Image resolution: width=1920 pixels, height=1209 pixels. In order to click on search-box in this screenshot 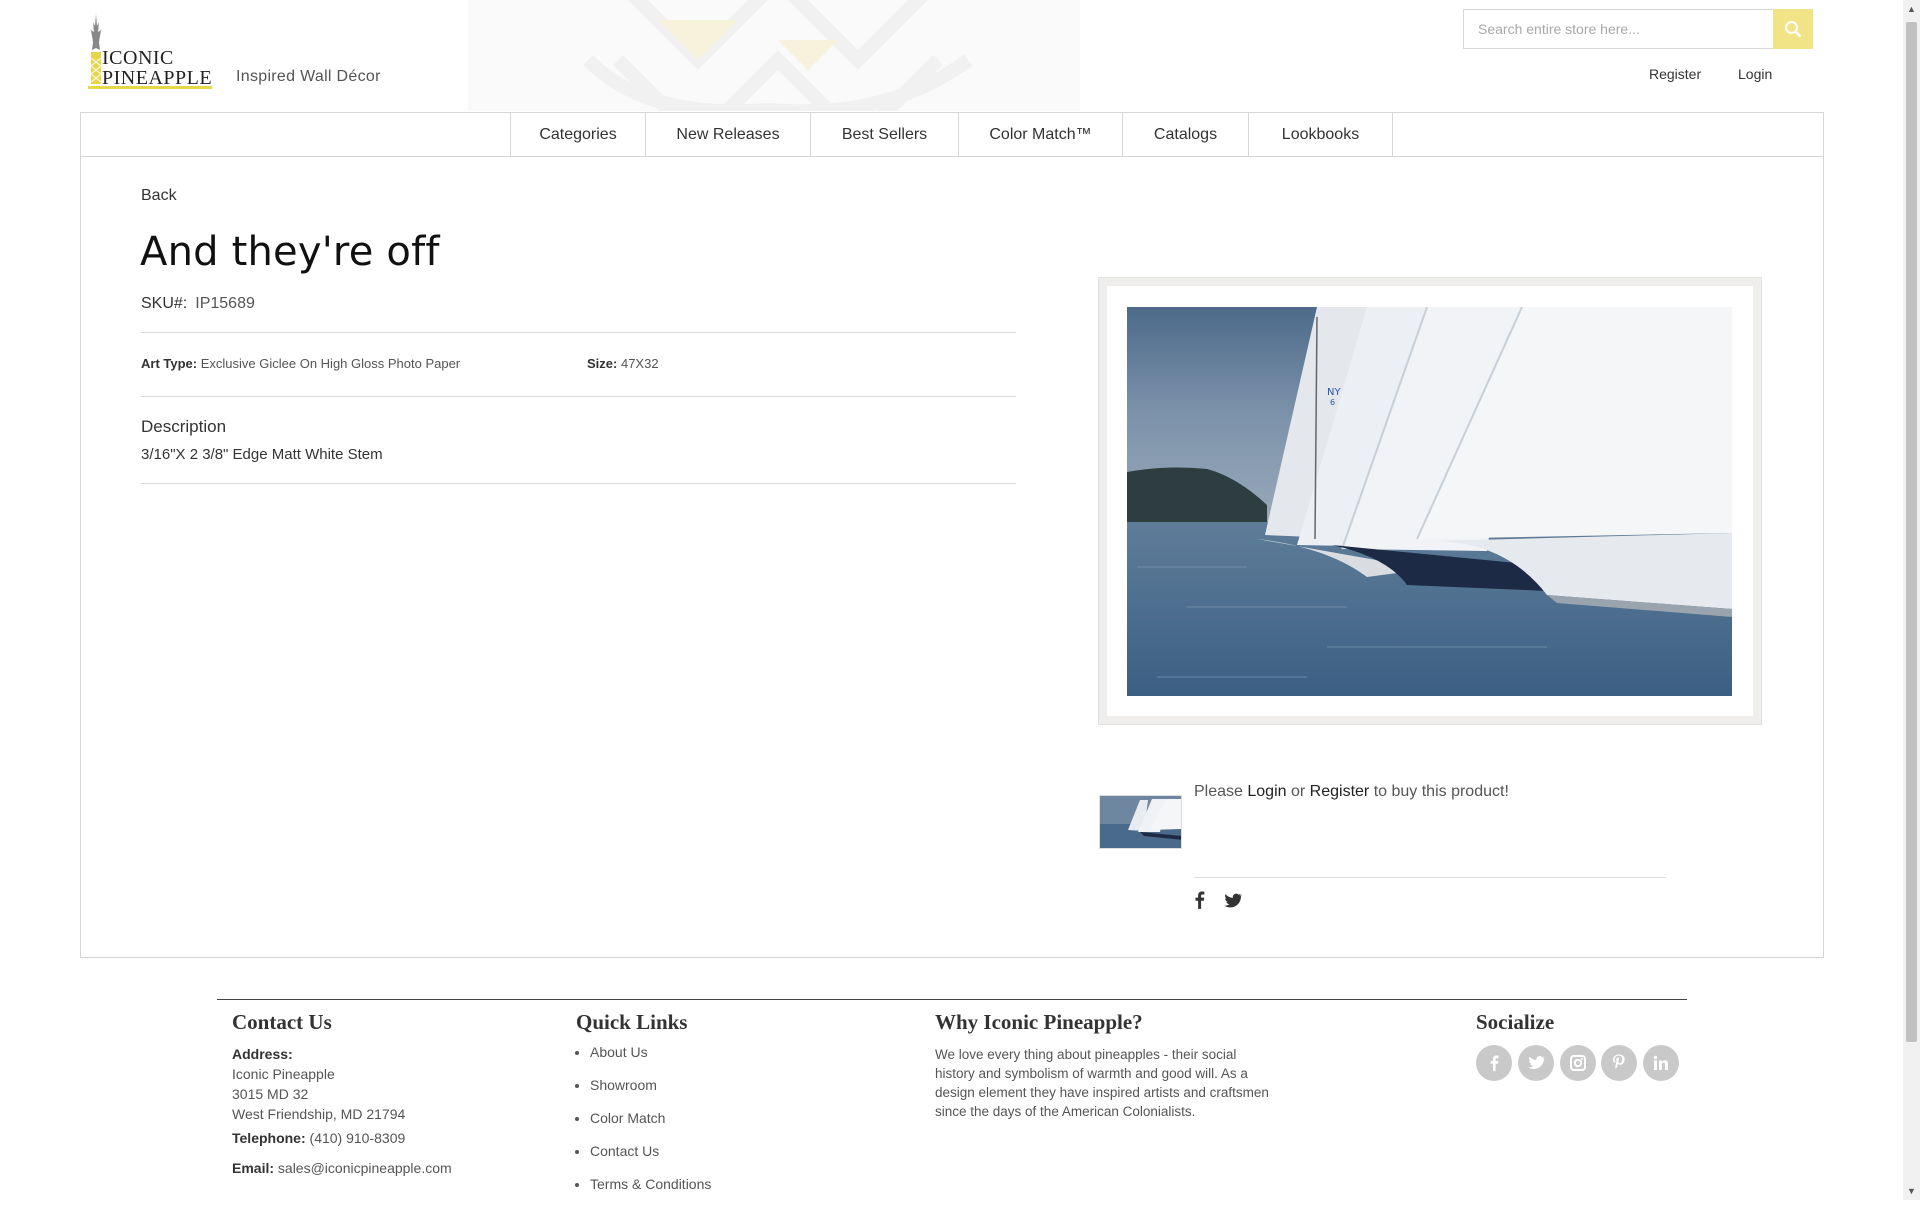, I will do `click(1638, 29)`.